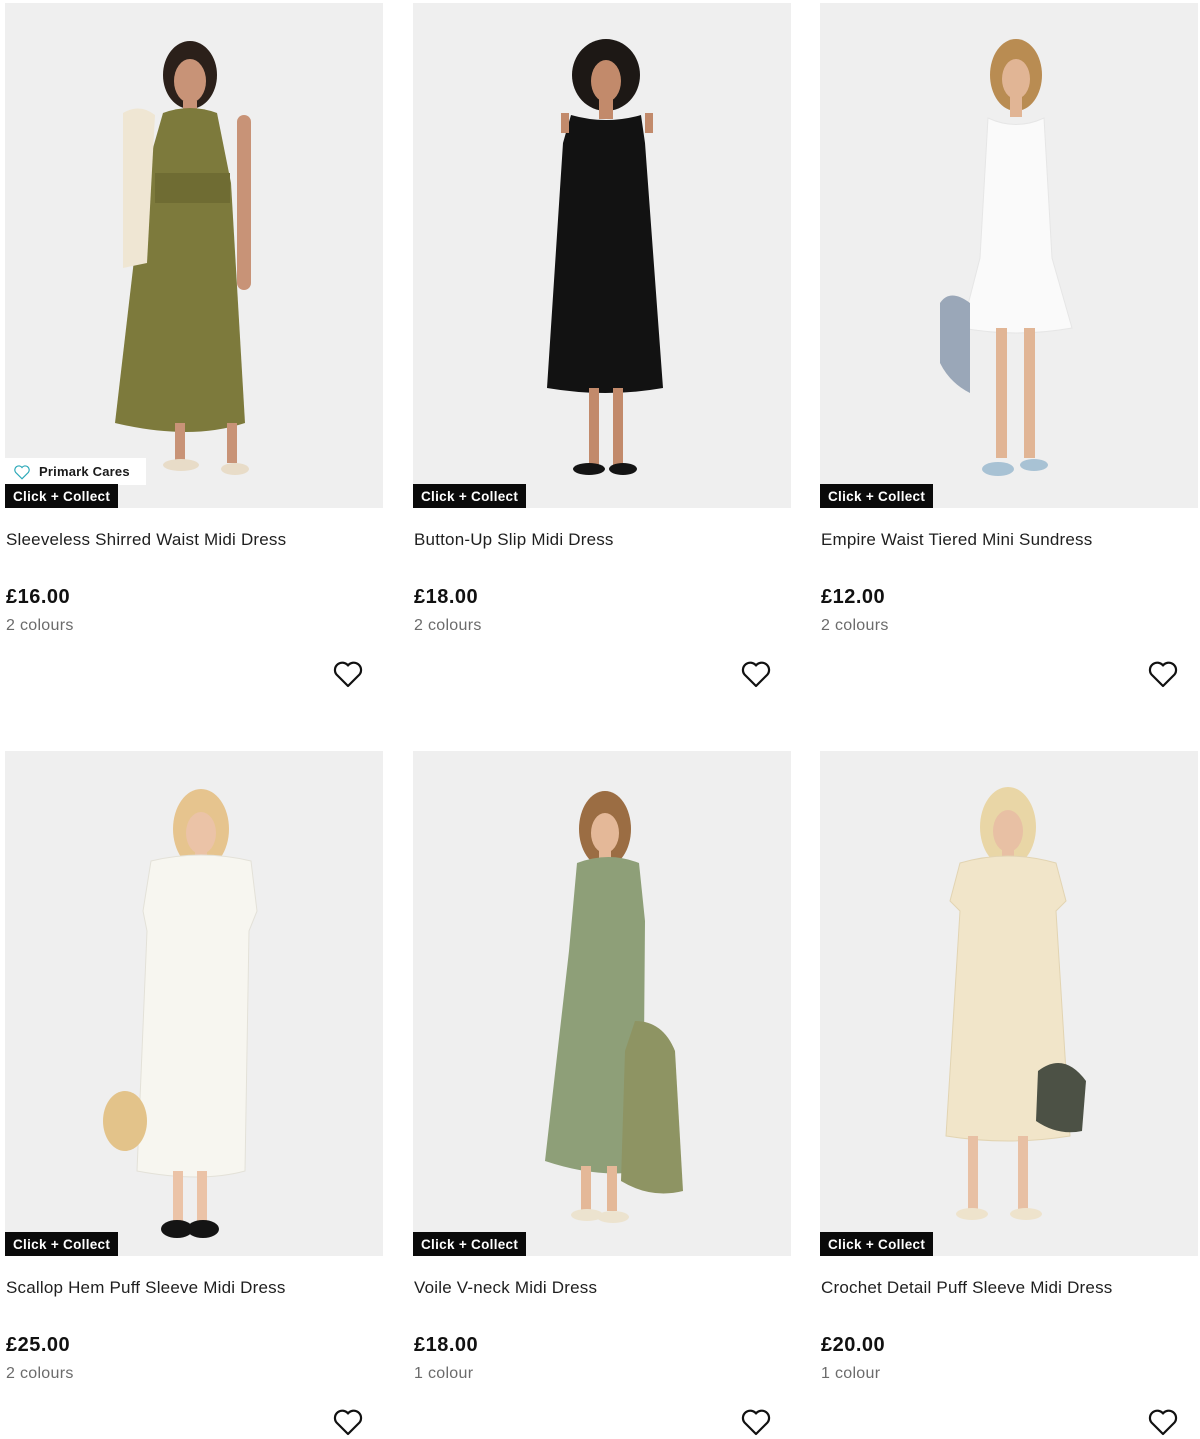 The height and width of the screenshot is (1439, 1200). What do you see at coordinates (146, 1288) in the screenshot?
I see `product-title: Scallop Hem Puff Sleeve Midi Dress` at bounding box center [146, 1288].